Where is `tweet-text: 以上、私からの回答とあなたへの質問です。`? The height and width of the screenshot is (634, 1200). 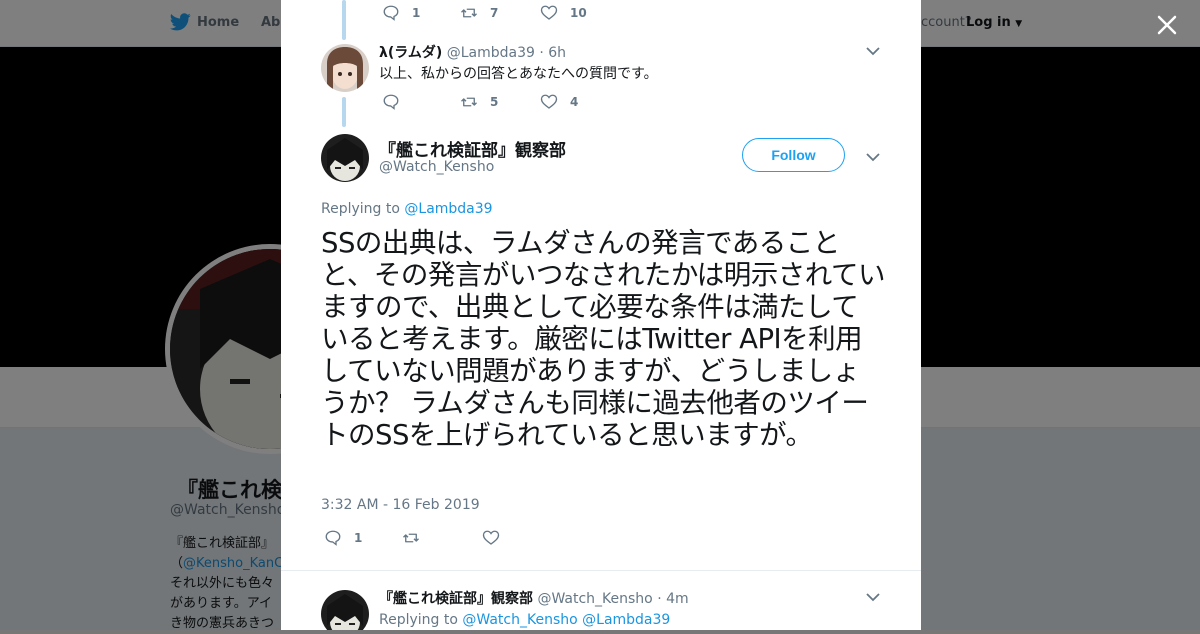
tweet-text: 以上、私からの回答とあなたへの質問です。 is located at coordinates (518, 74).